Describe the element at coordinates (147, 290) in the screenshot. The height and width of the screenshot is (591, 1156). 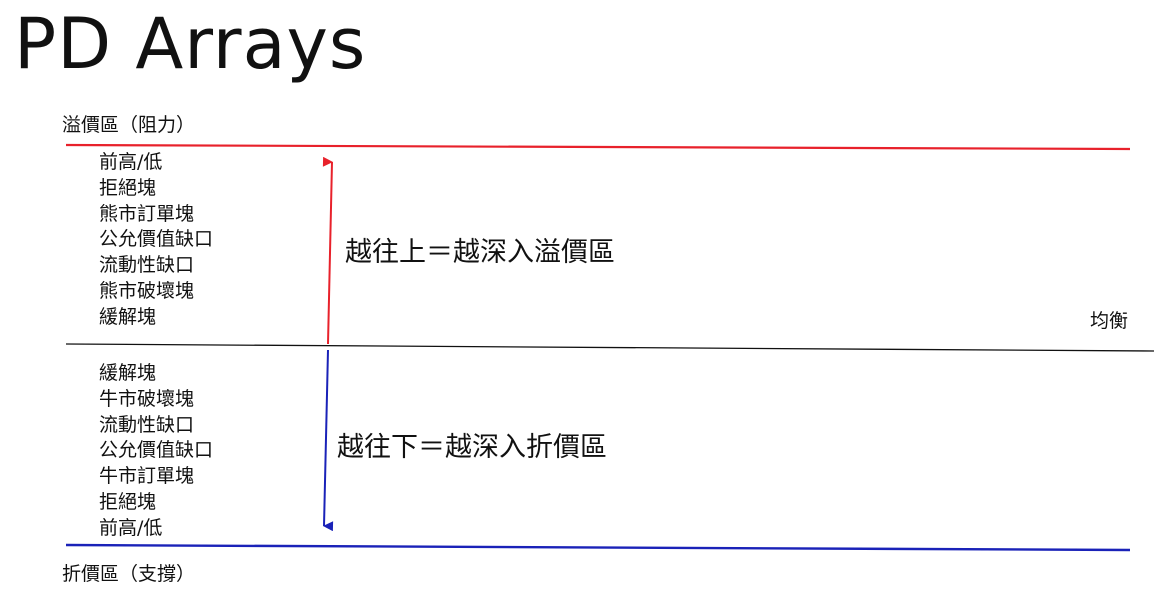
I see `list-item: 熊市破壞塊` at that location.